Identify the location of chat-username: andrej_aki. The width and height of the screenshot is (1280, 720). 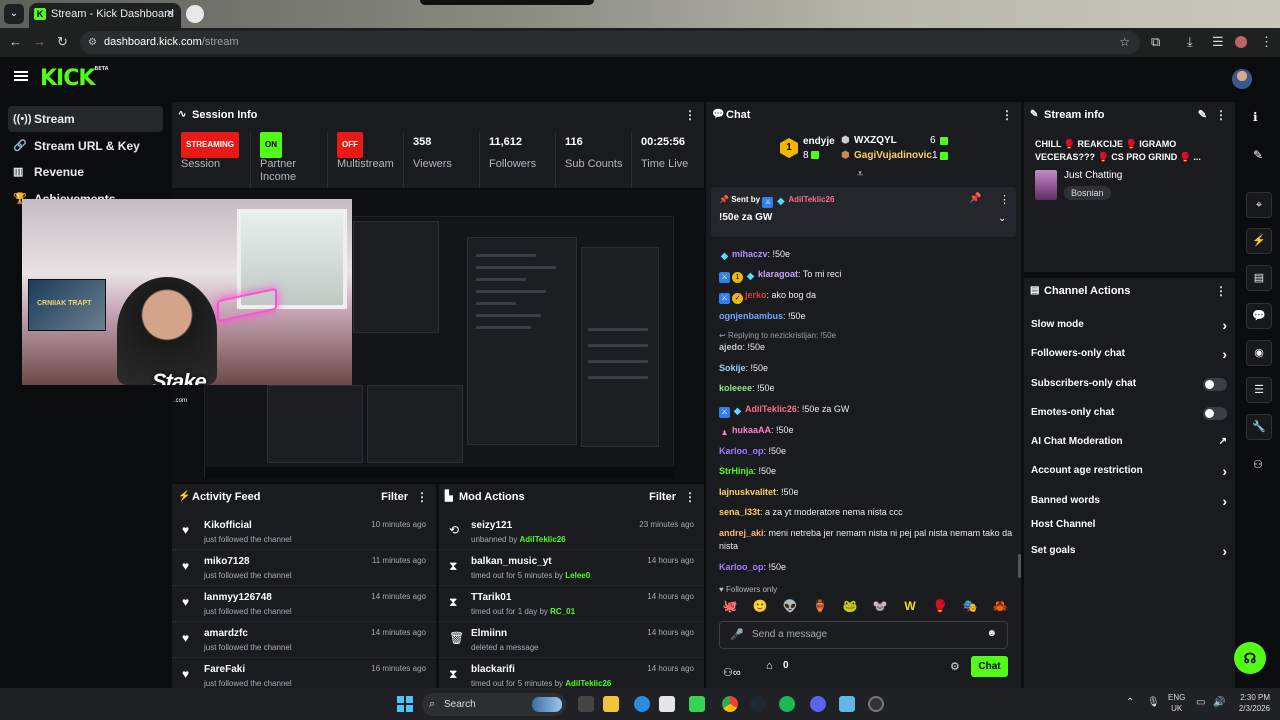
(741, 533).